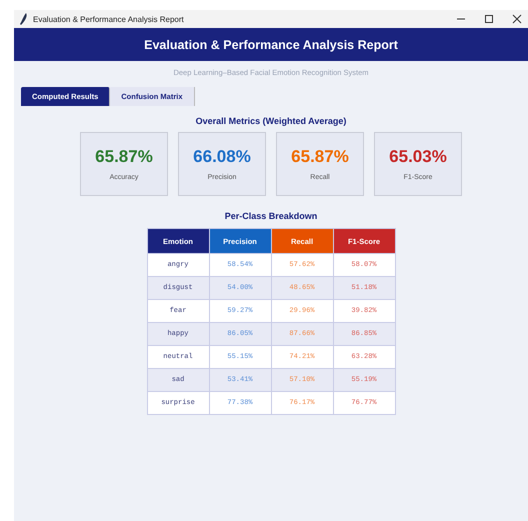  Describe the element at coordinates (271, 121) in the screenshot. I see `section-title: Overall Metrics (Weighted Average)` at that location.